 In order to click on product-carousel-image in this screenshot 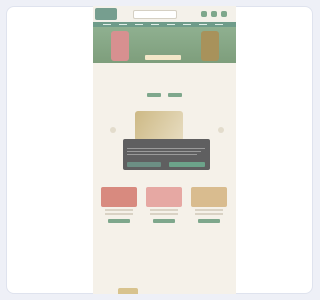, I will do `click(159, 126)`.